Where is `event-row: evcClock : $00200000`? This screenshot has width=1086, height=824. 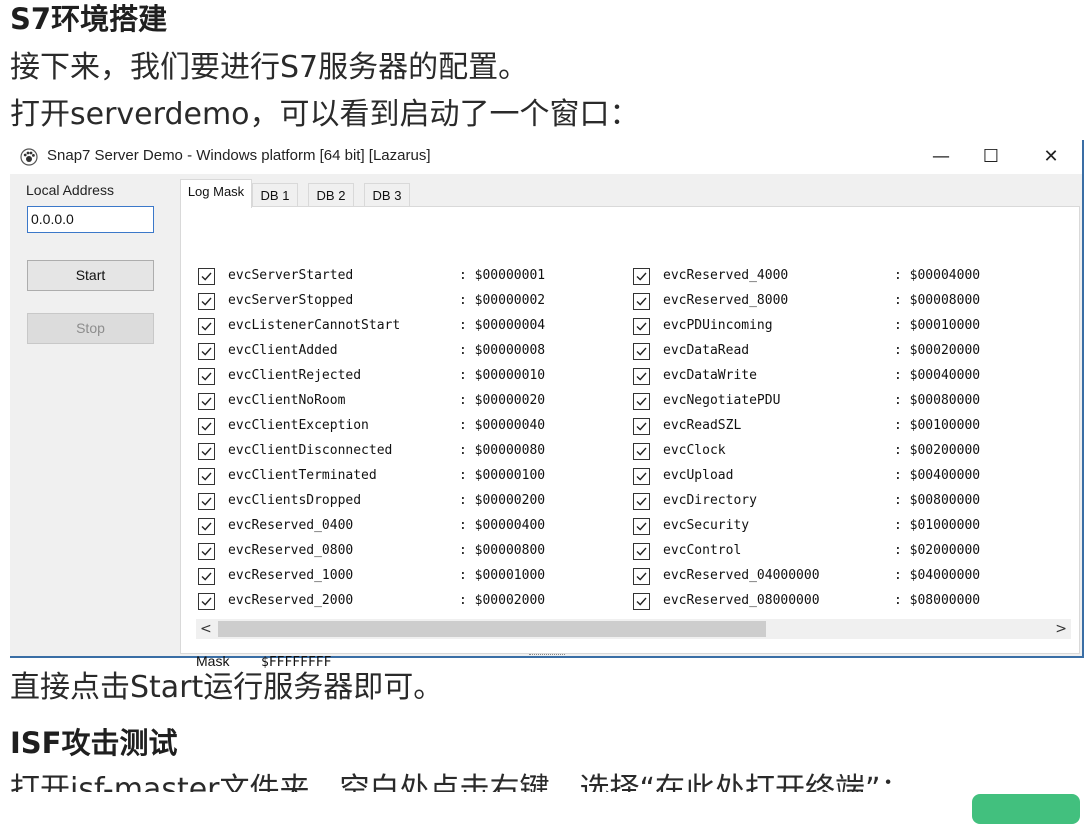
event-row: evcClock : $00200000 is located at coordinates (626, 453).